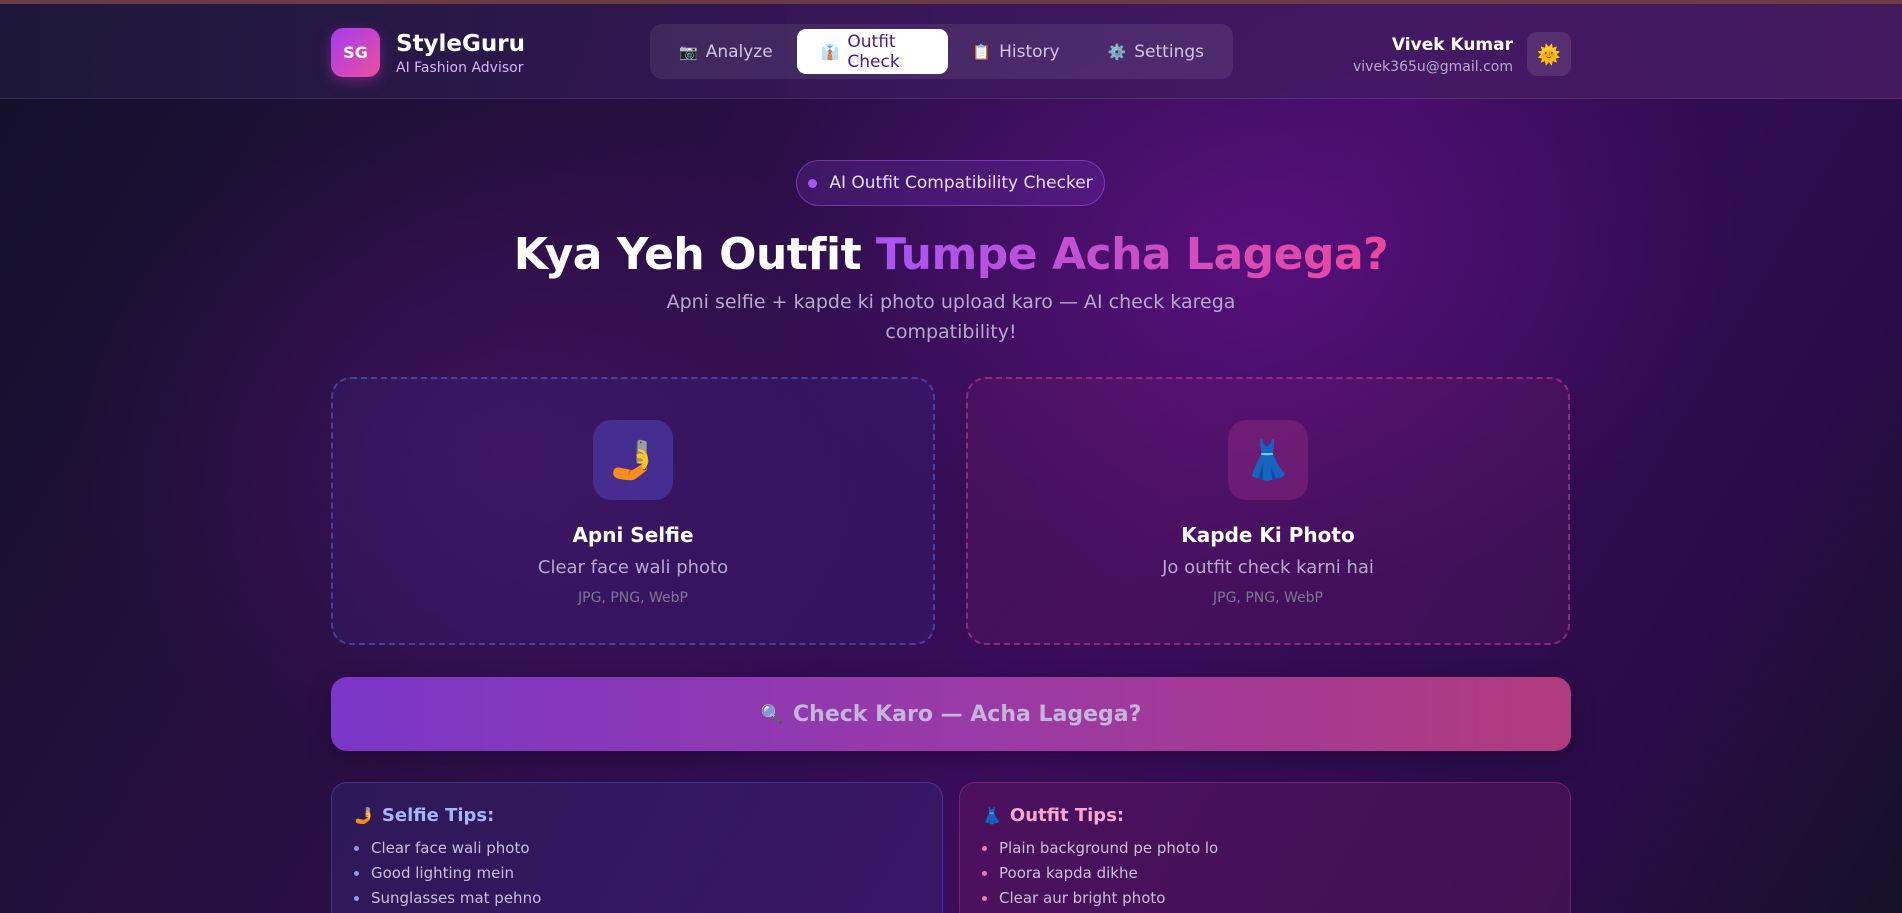 This screenshot has width=1902, height=913. I want to click on clipboard-icon: 📋, so click(982, 51).